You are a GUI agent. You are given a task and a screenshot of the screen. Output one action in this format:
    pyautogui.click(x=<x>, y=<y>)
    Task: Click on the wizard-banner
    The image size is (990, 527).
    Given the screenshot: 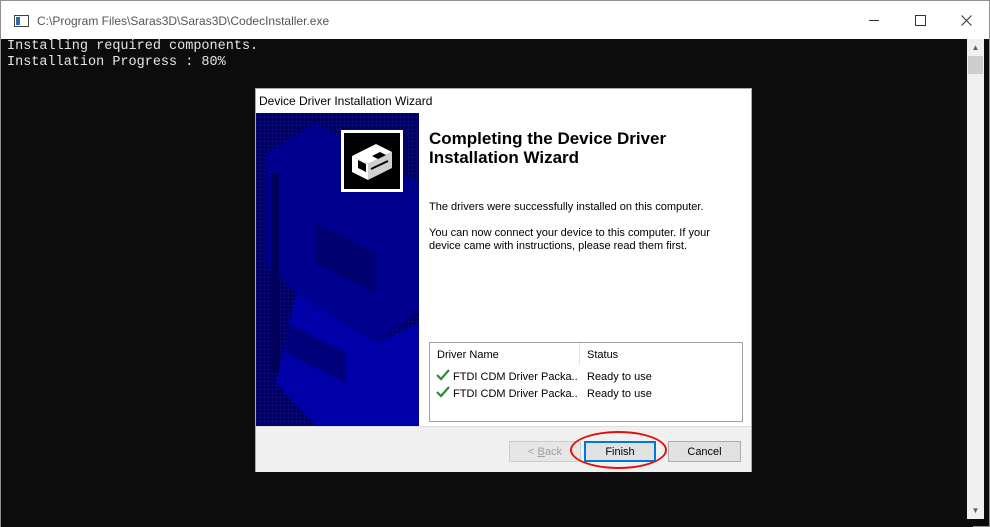 What is the action you would take?
    pyautogui.click(x=337, y=269)
    